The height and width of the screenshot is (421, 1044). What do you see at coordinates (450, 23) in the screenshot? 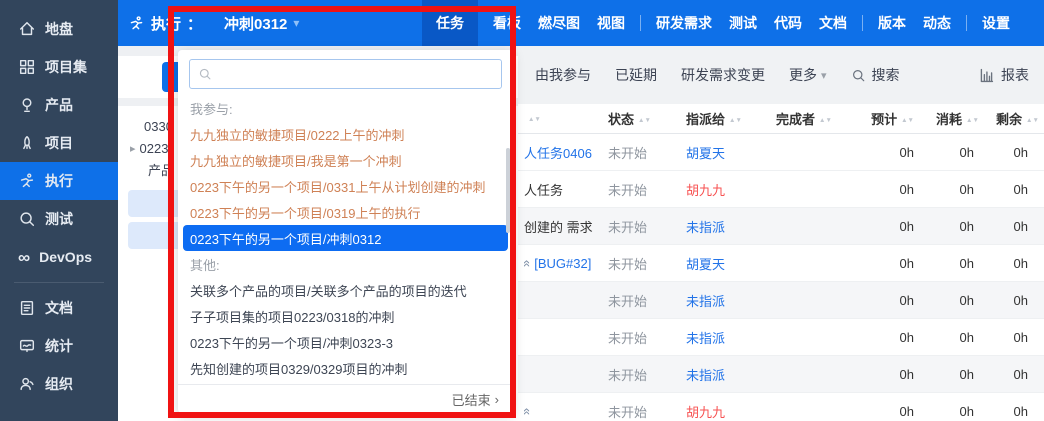
I see `menu-item-tasks: 任务` at bounding box center [450, 23].